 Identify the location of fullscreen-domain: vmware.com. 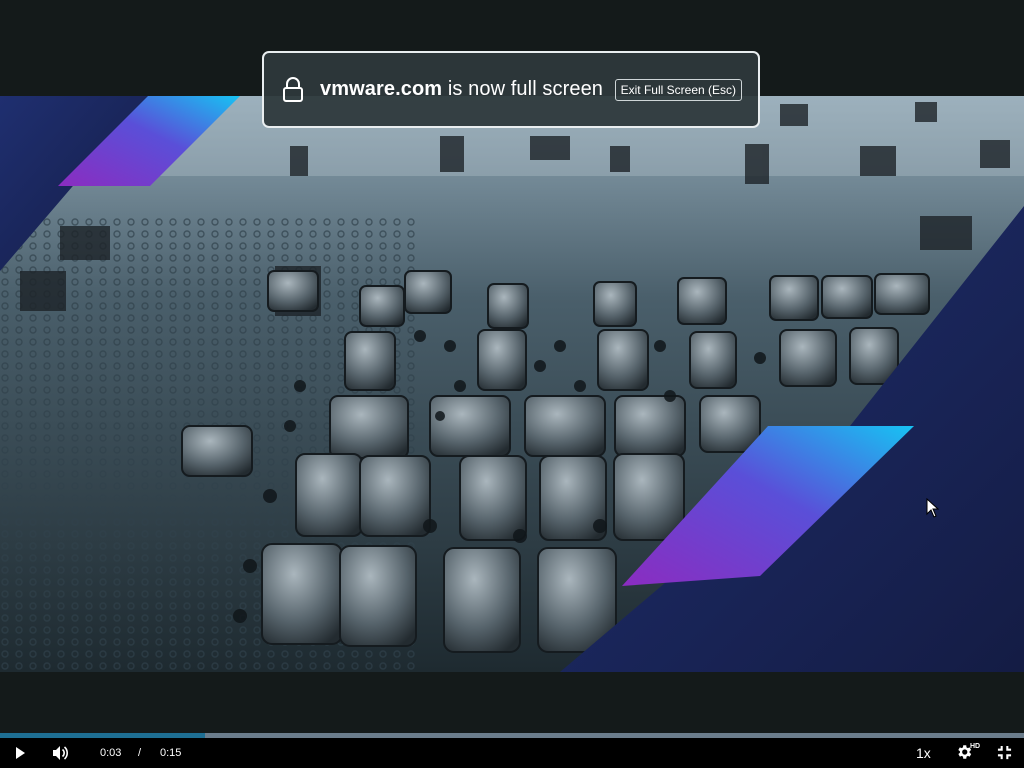
(381, 89).